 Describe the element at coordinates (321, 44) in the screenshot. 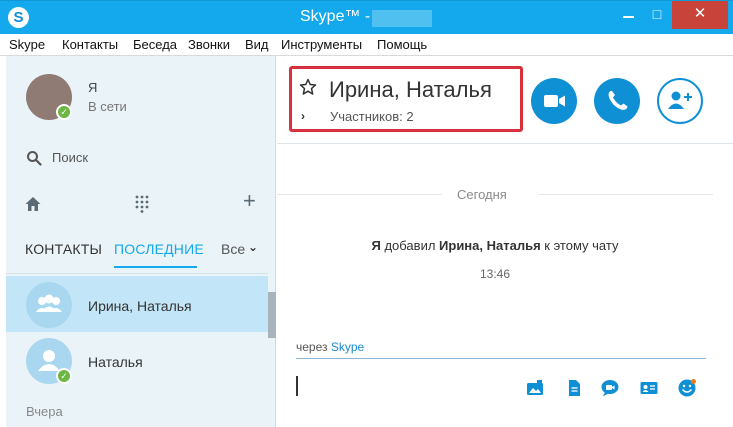

I see `menu-tools: Инструменты` at that location.